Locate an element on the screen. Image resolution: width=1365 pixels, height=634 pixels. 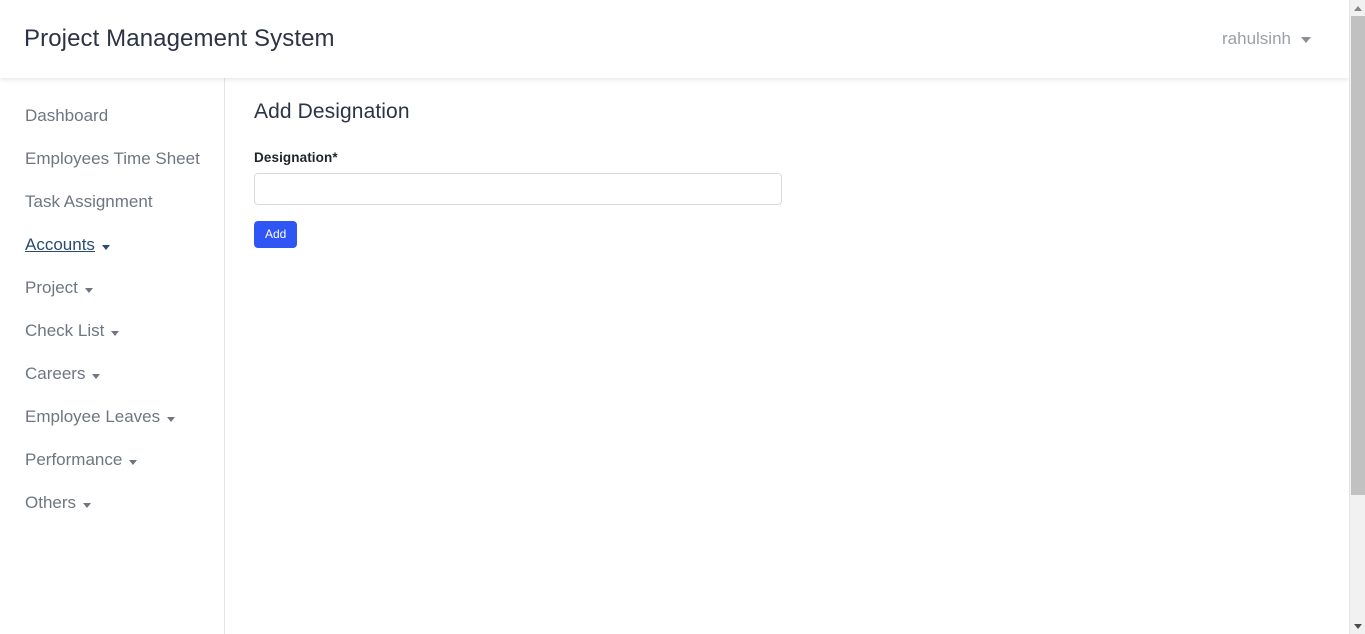
sidebar-item-label: Project is located at coordinates (51, 287).